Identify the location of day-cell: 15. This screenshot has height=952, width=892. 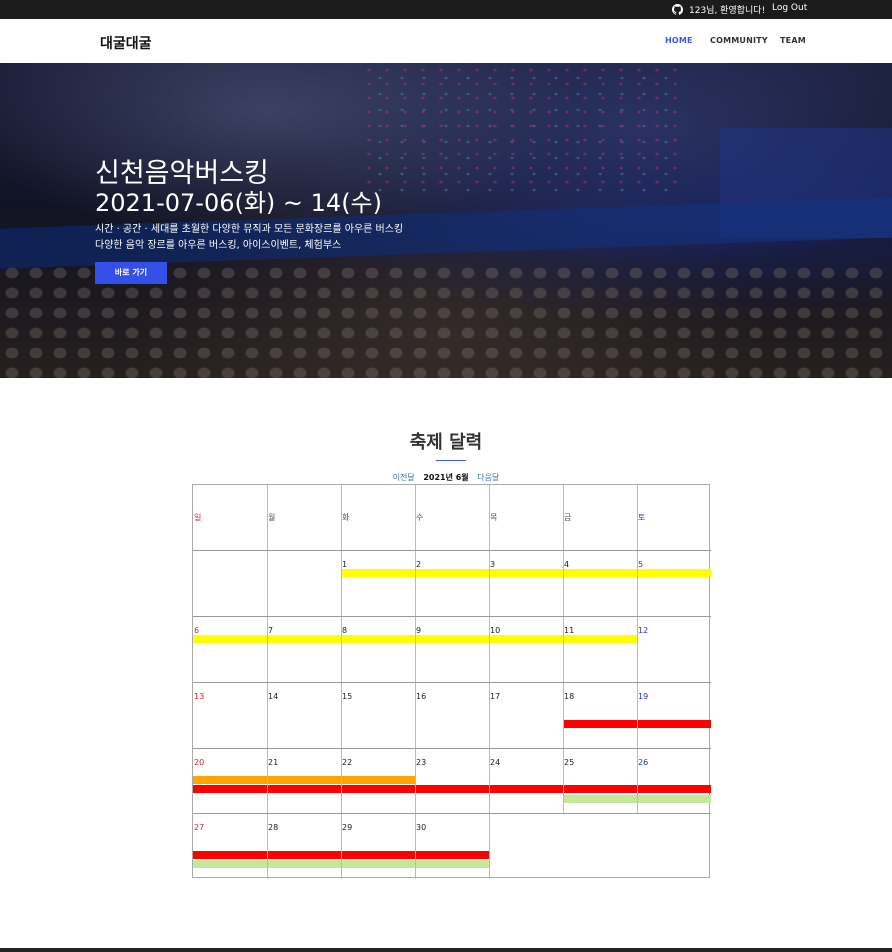
(347, 696).